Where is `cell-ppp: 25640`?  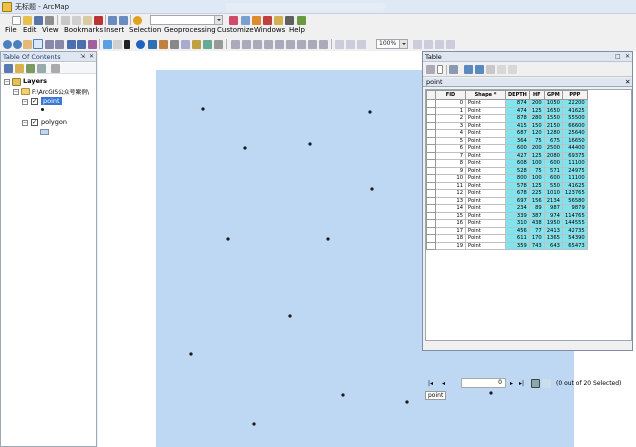 cell-ppp: 25640 is located at coordinates (574, 133).